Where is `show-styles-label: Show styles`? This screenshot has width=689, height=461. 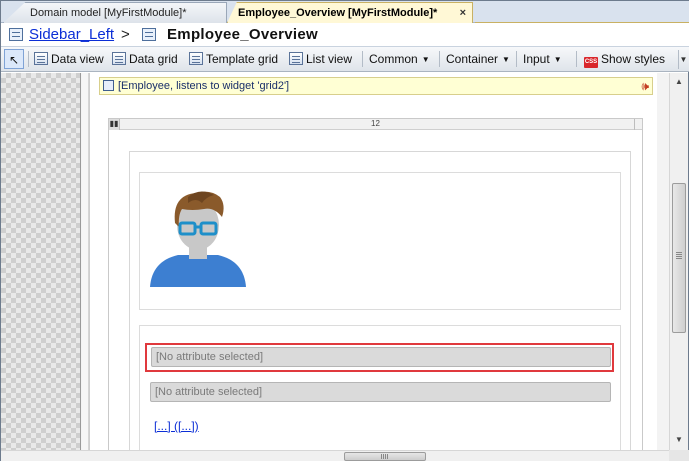
show-styles-label: Show styles is located at coordinates (633, 59).